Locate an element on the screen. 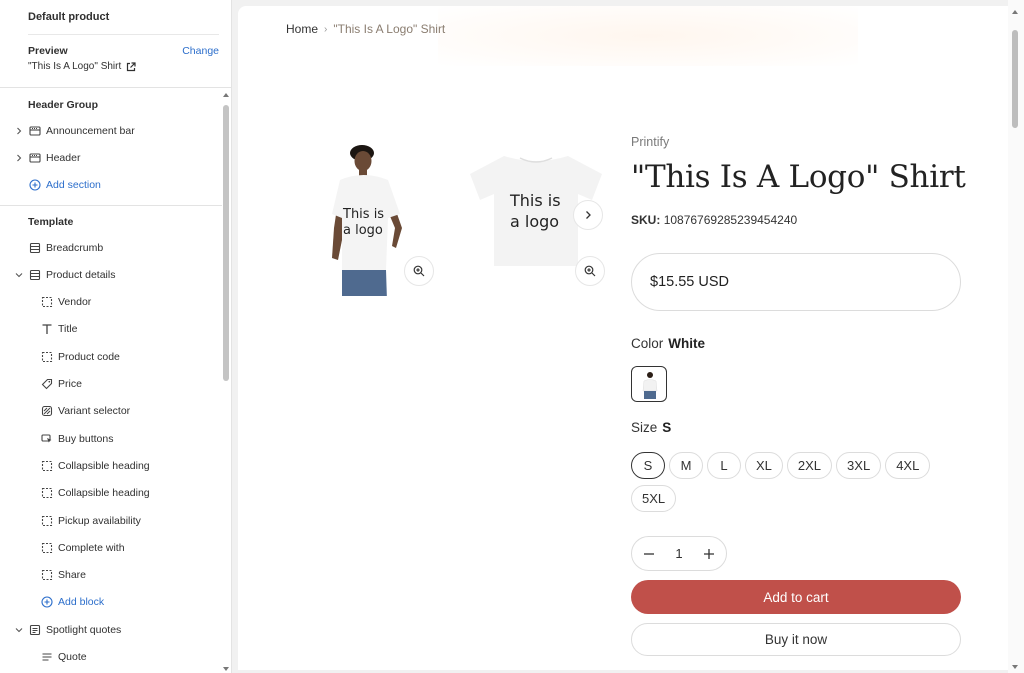 Image resolution: width=1024 pixels, height=673 pixels. tree-item-spotlight-quotes: Spotlight quotes is located at coordinates (111, 629).